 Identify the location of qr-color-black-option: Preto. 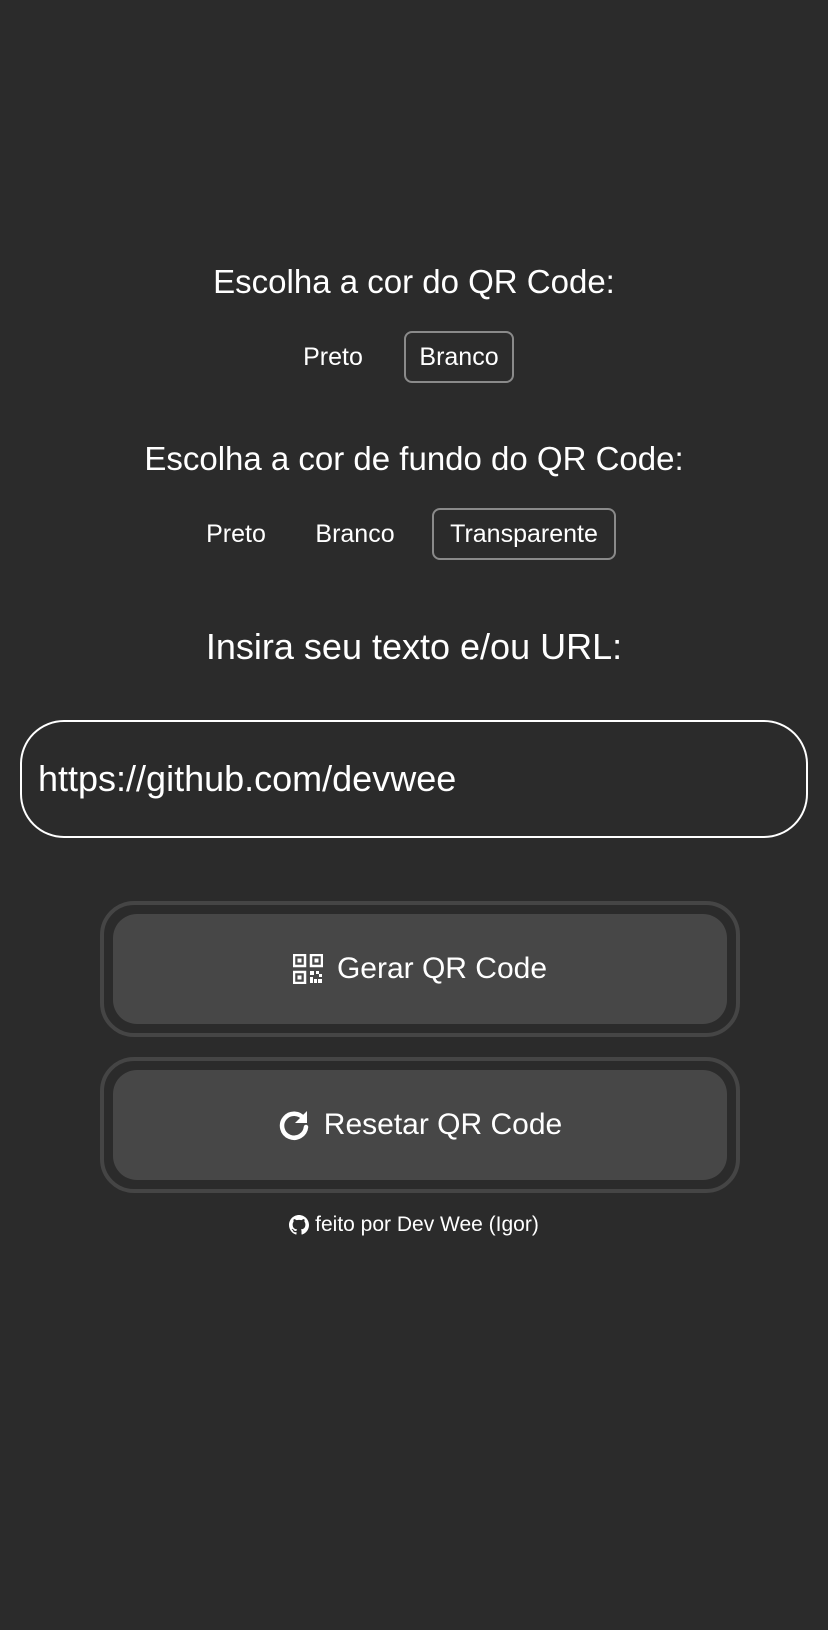
(333, 357).